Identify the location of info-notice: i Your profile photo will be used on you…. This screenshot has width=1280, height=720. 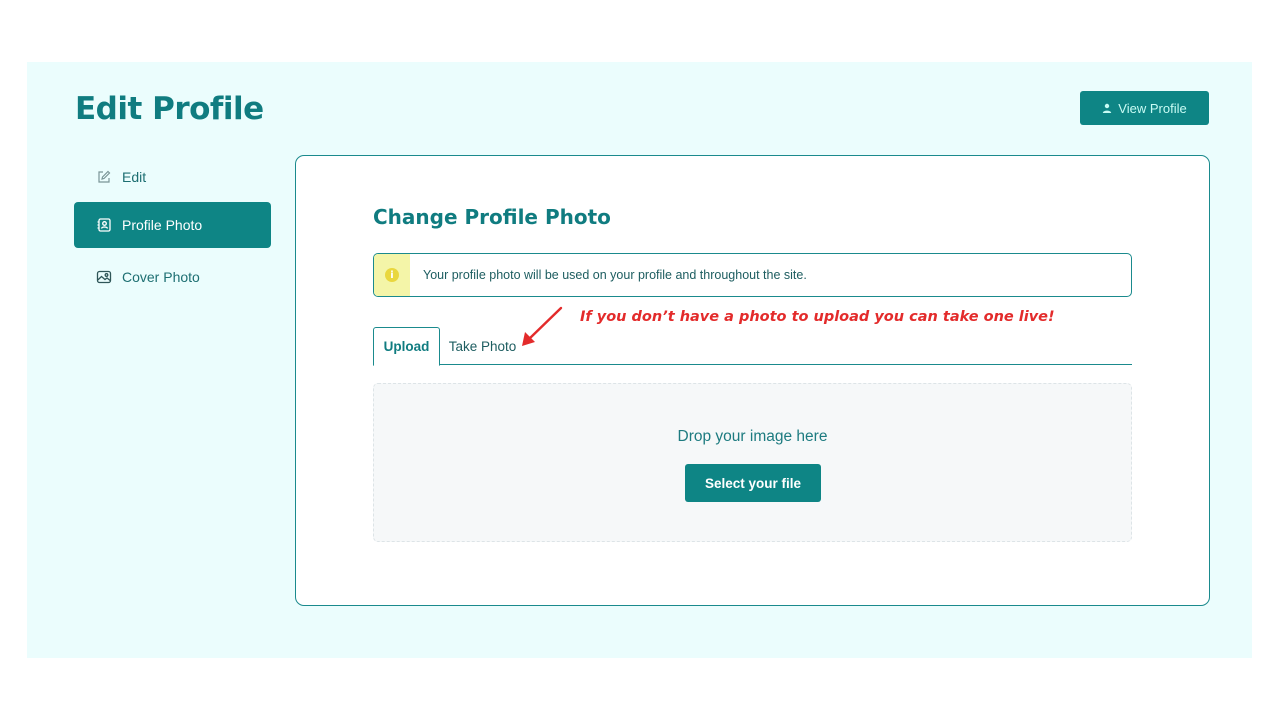
(752, 275).